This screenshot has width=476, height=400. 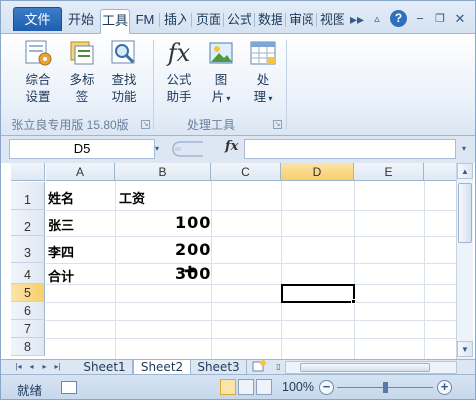 What do you see at coordinates (124, 80) in the screenshot?
I see `find-function-label-1: 查找` at bounding box center [124, 80].